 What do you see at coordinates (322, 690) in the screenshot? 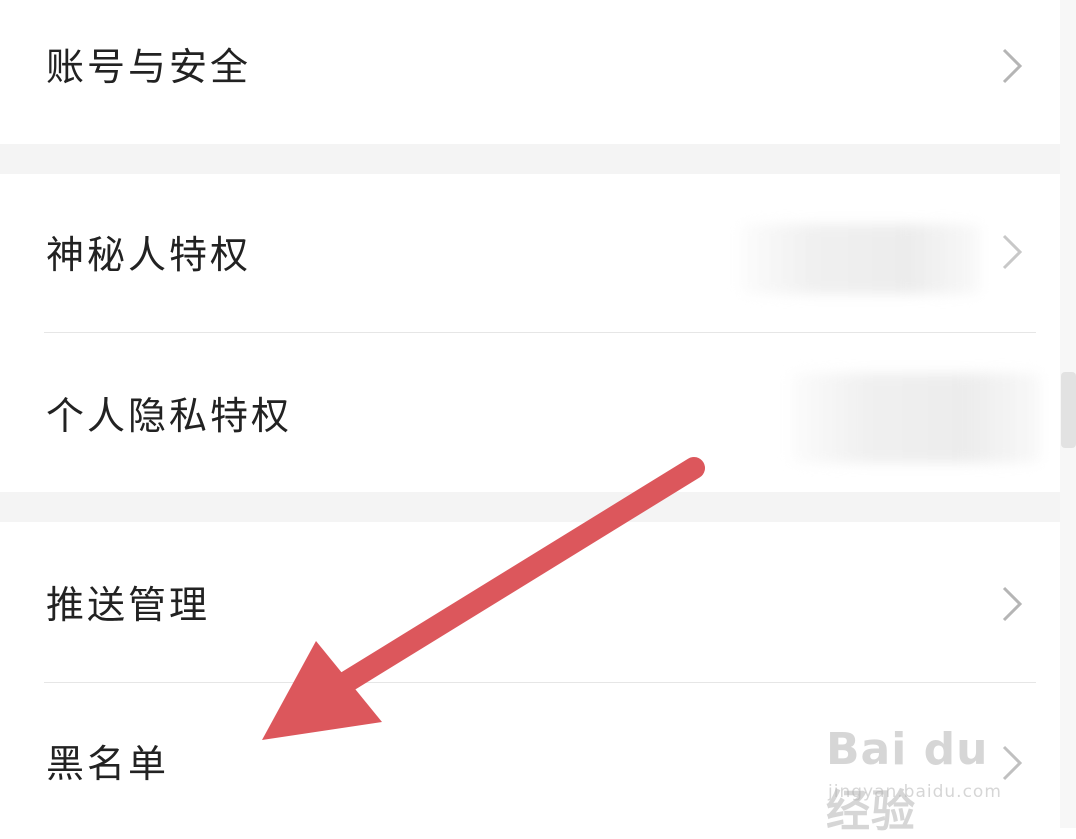
I see `annotation-arrow-head` at bounding box center [322, 690].